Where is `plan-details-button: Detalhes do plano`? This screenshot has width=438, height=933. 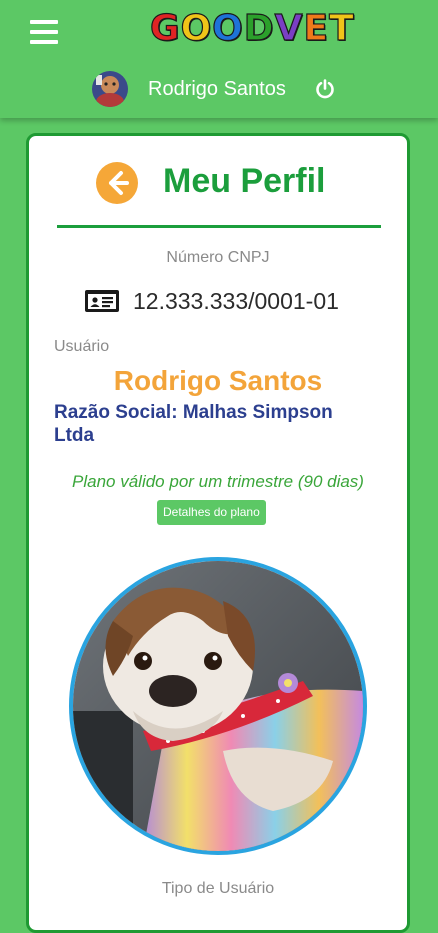 plan-details-button: Detalhes do plano is located at coordinates (211, 512).